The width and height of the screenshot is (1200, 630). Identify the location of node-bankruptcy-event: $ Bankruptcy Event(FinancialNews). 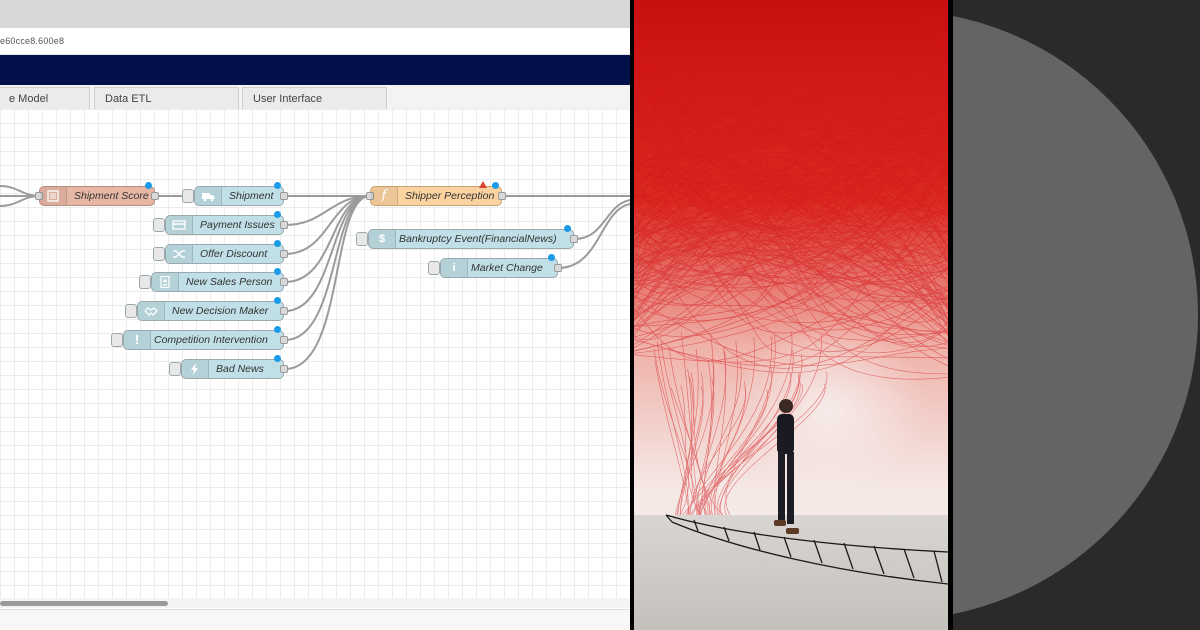
(467, 237).